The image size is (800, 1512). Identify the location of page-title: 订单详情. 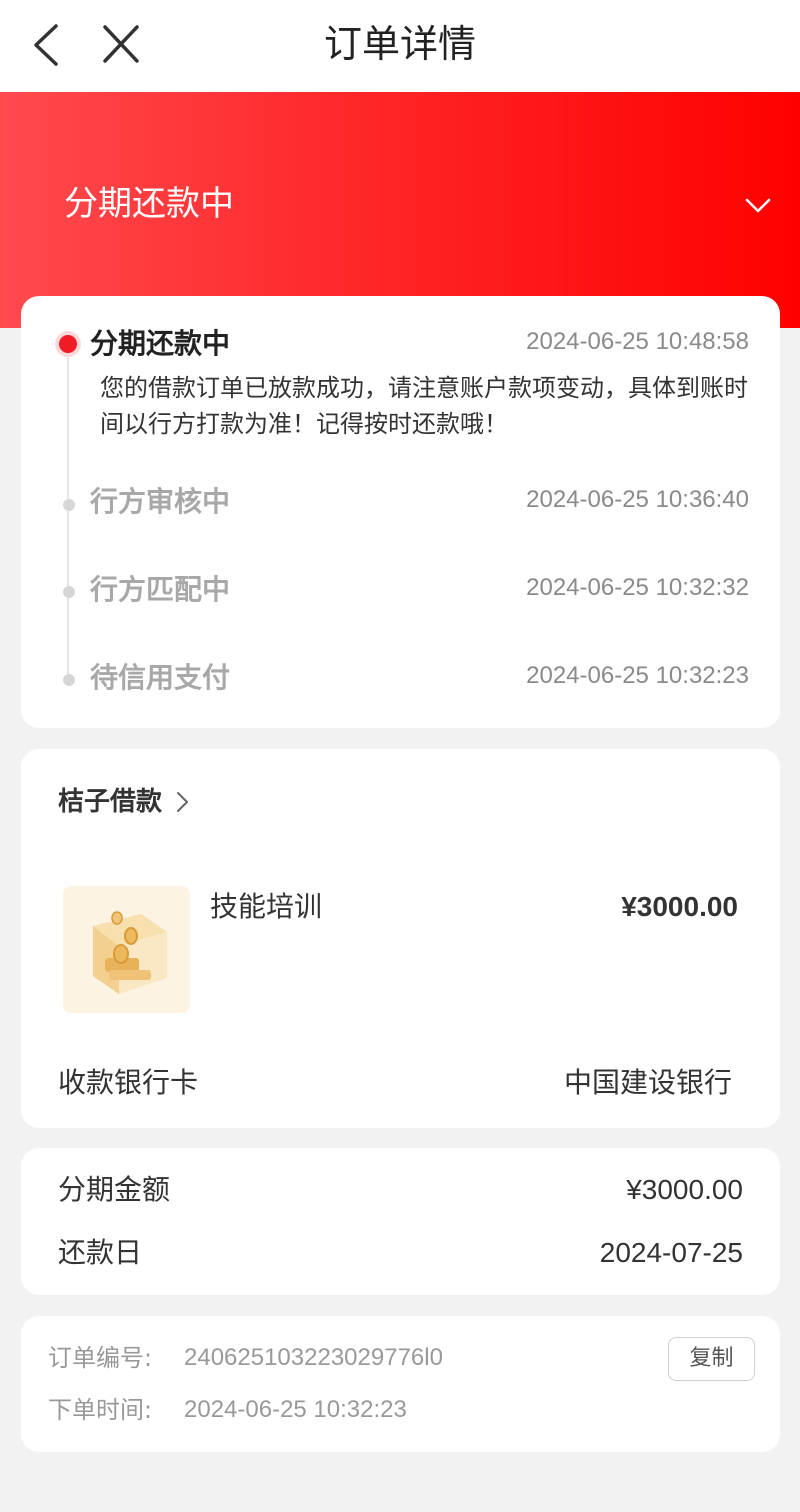
(399, 44).